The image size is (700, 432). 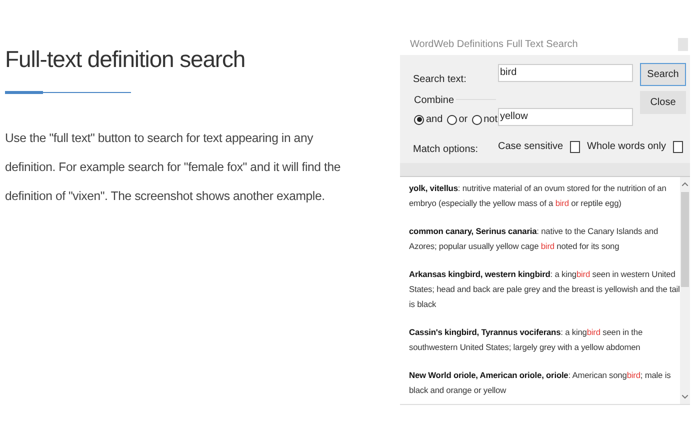 What do you see at coordinates (125, 59) in the screenshot?
I see `page-heading: Full-text definition search` at bounding box center [125, 59].